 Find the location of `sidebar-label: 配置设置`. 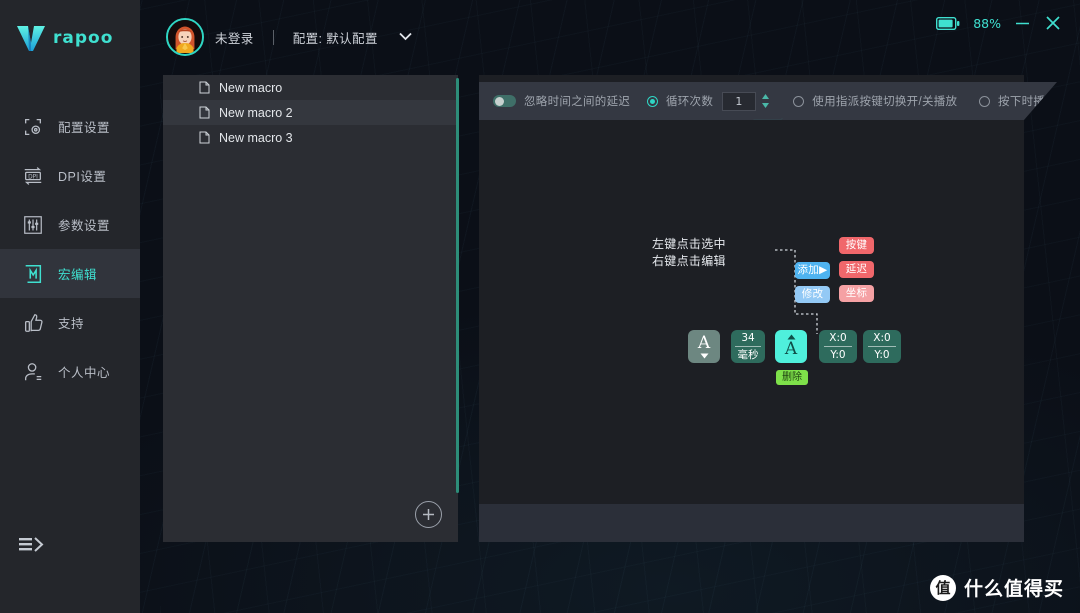

sidebar-label: 配置设置 is located at coordinates (84, 128).